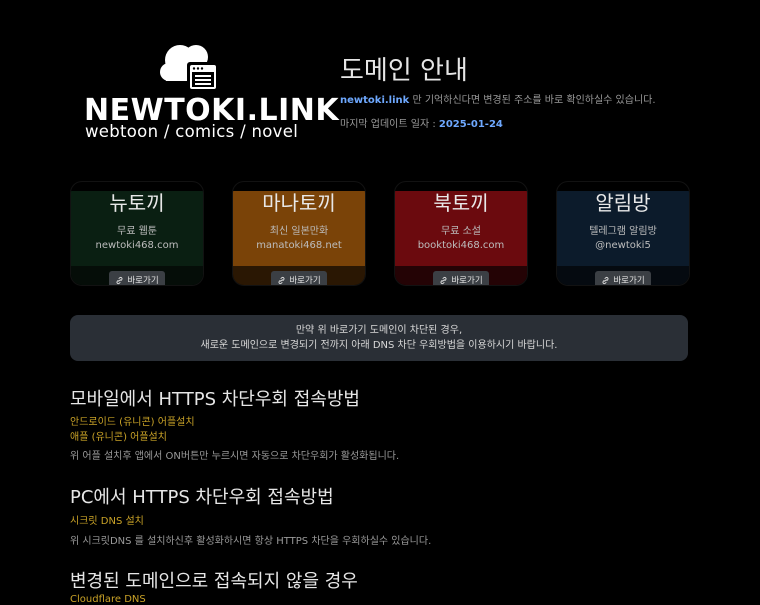 Image resolution: width=760 pixels, height=605 pixels. Describe the element at coordinates (107, 519) in the screenshot. I see `secret-dns-link: 시크릿 DNS 설치` at that location.